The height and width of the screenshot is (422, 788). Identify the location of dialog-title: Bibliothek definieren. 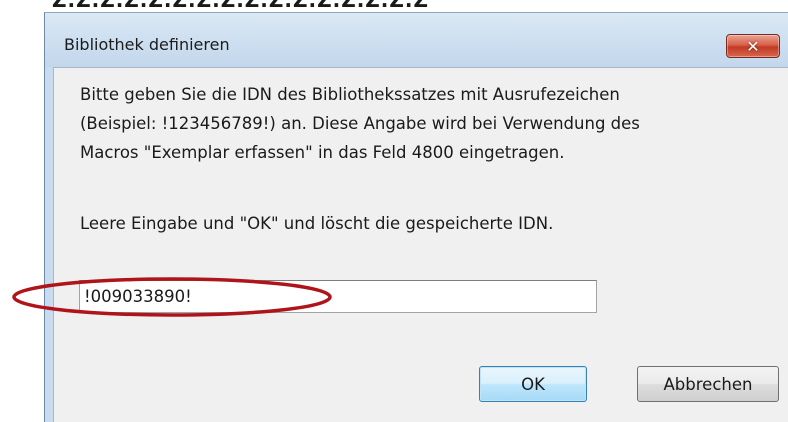
(147, 44).